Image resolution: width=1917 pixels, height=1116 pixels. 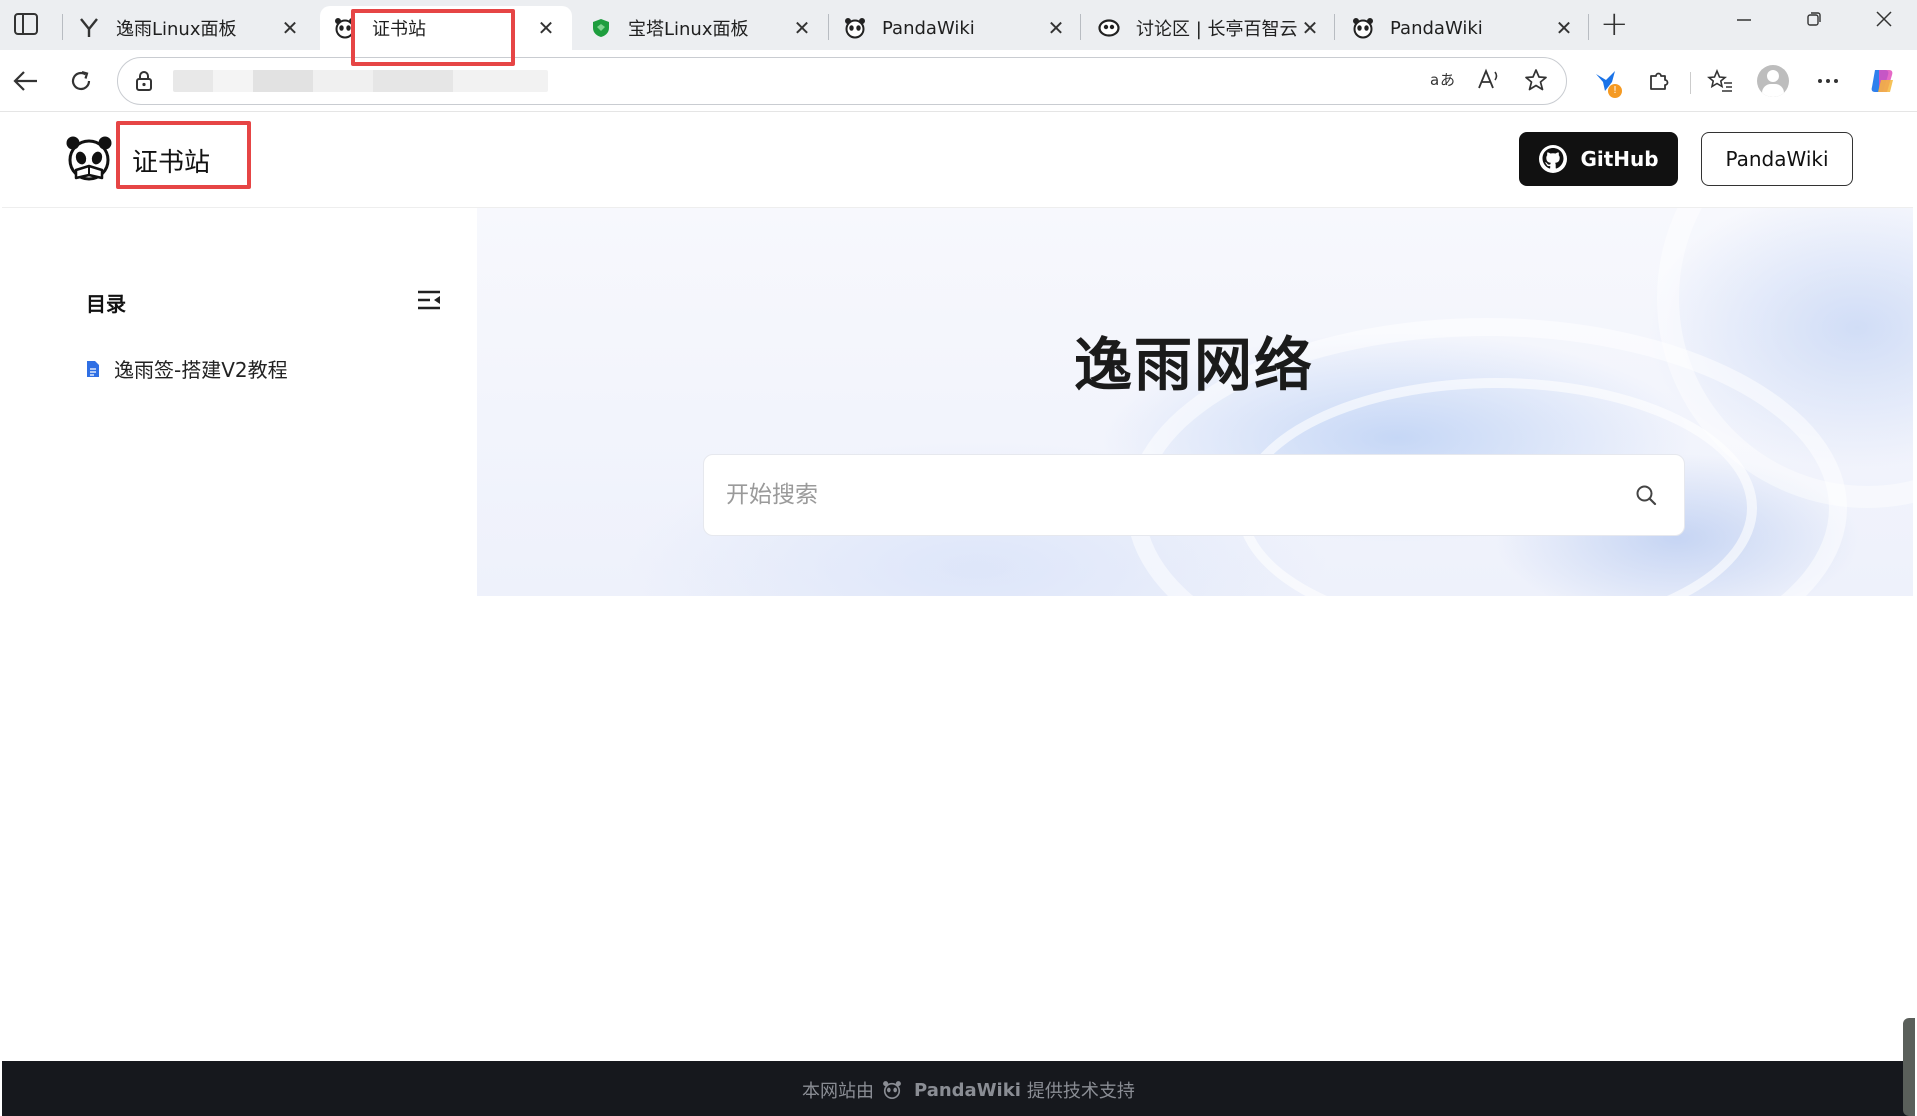 I want to click on favorites-list-icon, so click(x=1720, y=81).